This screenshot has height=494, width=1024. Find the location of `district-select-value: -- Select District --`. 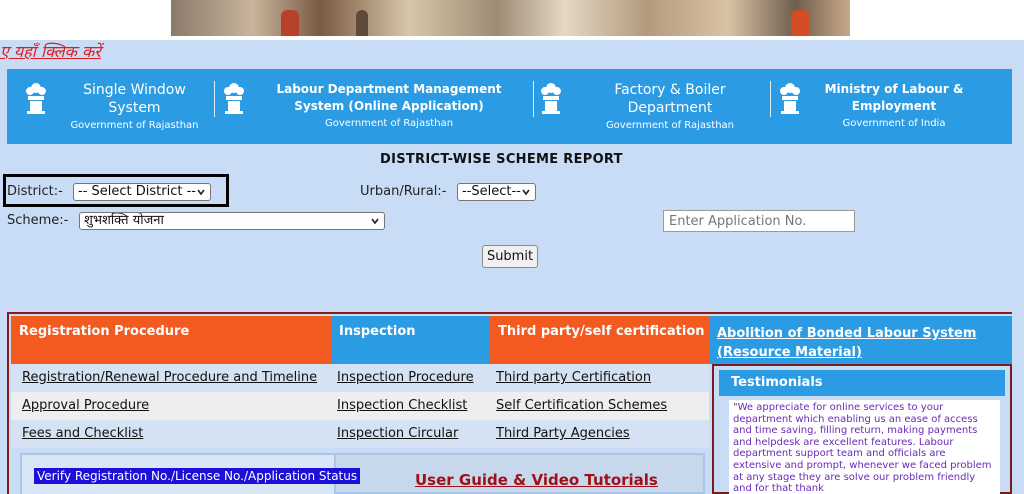

district-select-value: -- Select District -- is located at coordinates (137, 191).